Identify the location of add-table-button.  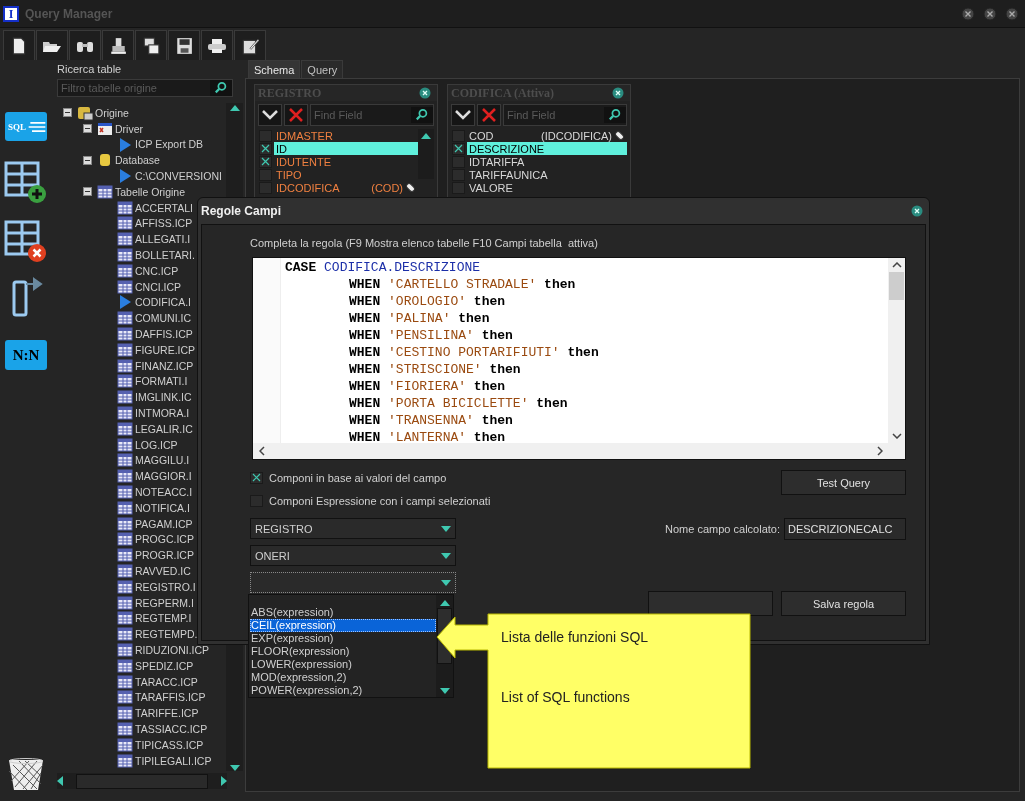
(26, 183).